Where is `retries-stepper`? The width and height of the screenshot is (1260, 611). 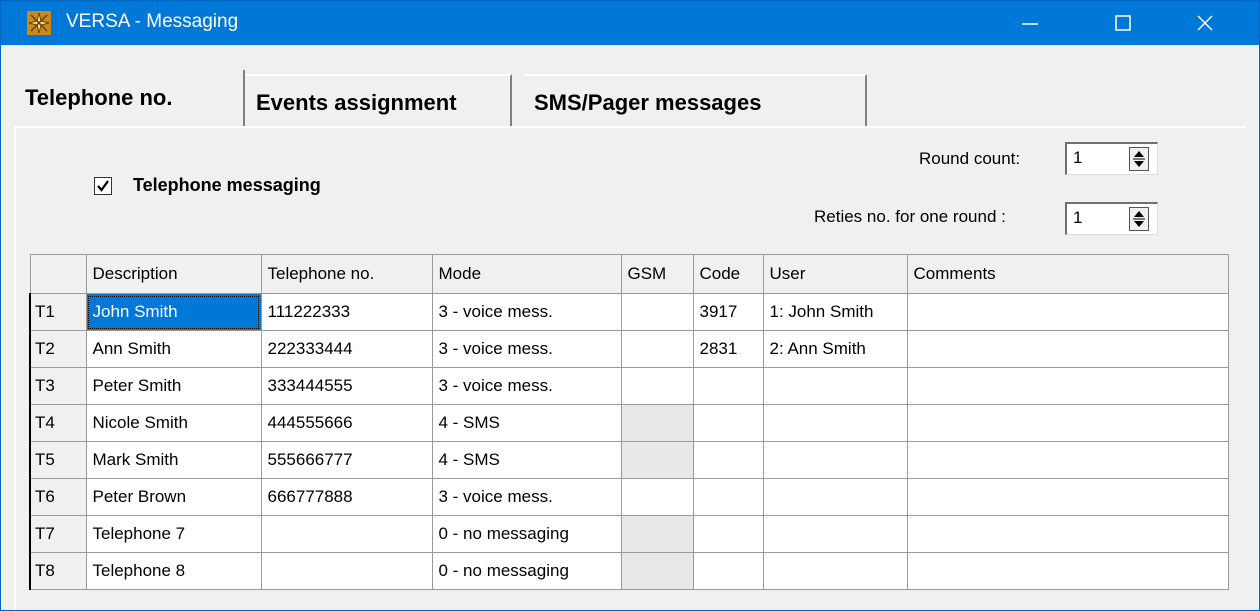 retries-stepper is located at coordinates (1139, 219).